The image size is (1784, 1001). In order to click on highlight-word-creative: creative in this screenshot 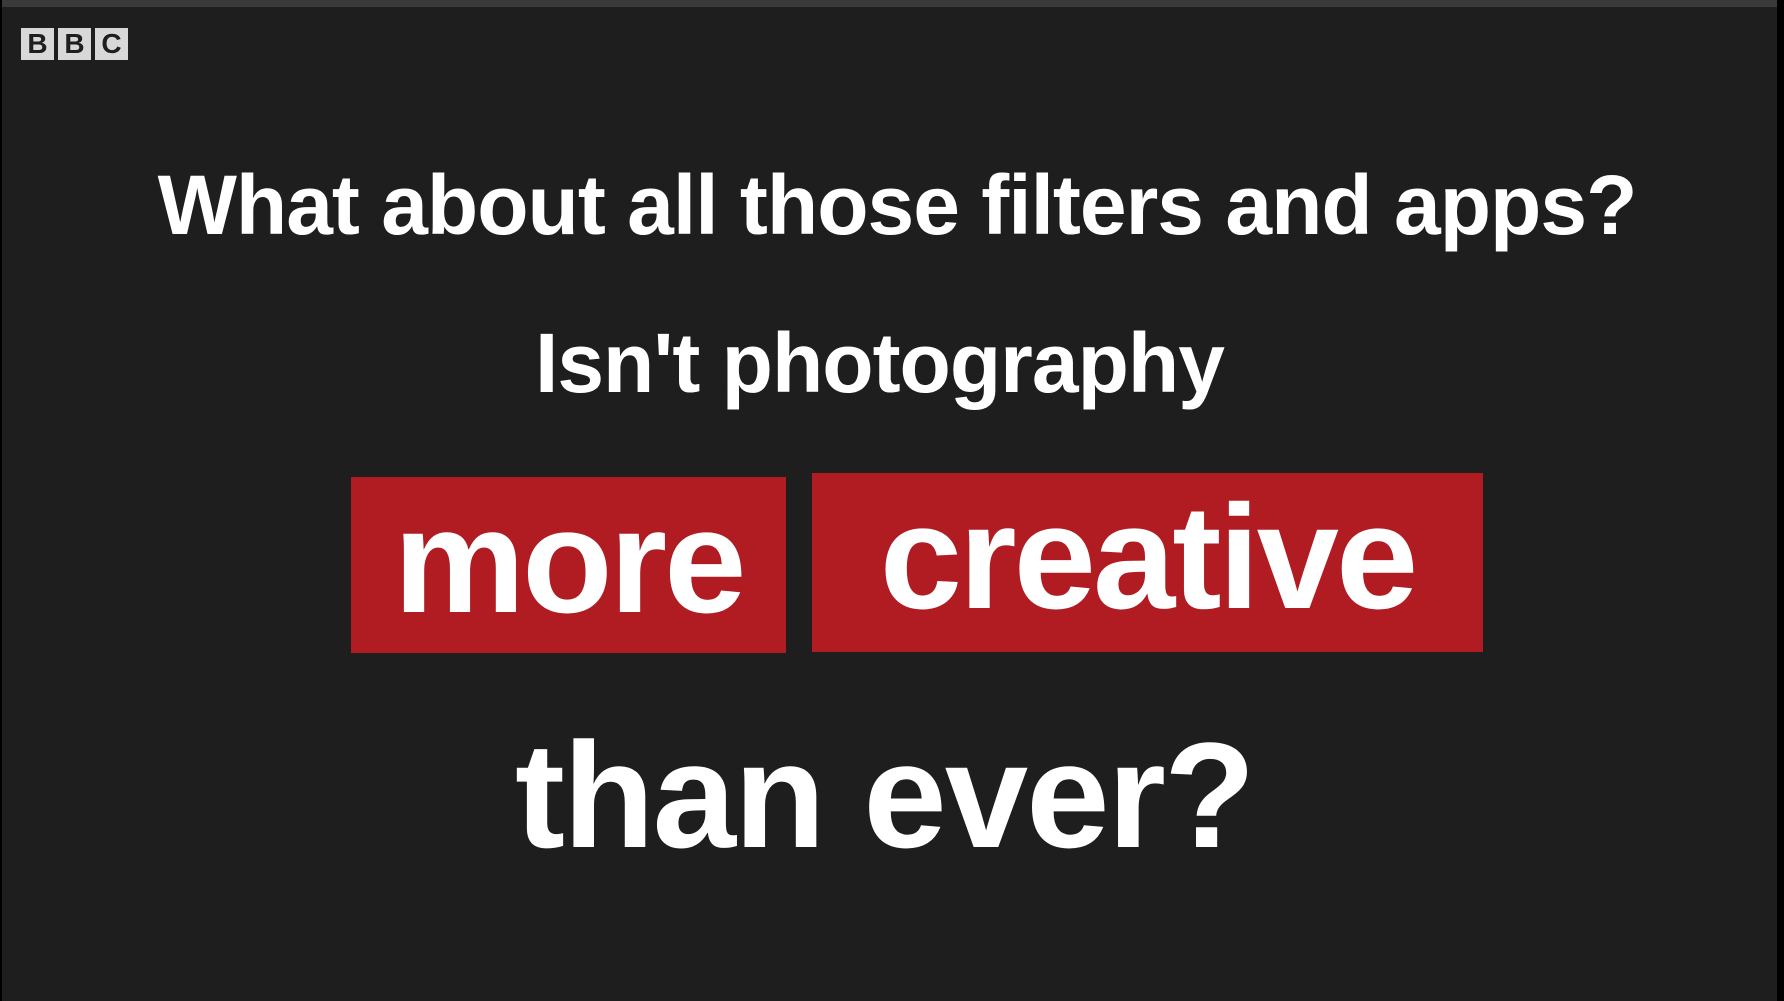, I will do `click(1147, 562)`.